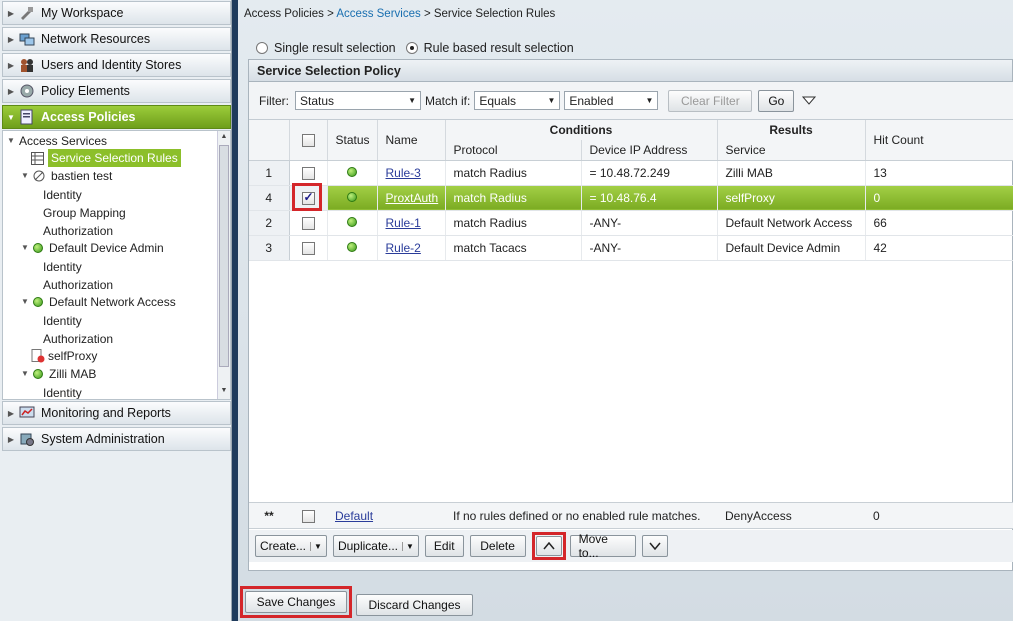 The image size is (1013, 621). I want to click on device-ip-cell: = 10.48.72.249, so click(649, 173).